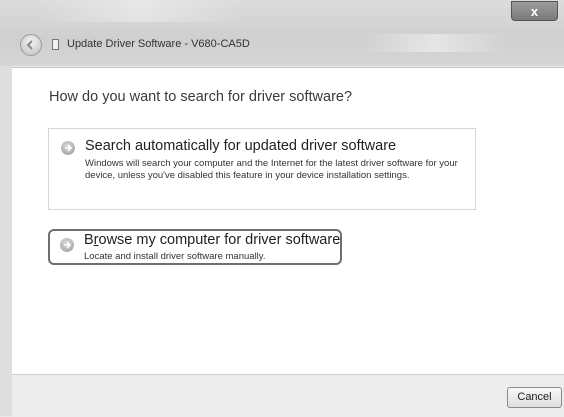  I want to click on back-button, so click(31, 45).